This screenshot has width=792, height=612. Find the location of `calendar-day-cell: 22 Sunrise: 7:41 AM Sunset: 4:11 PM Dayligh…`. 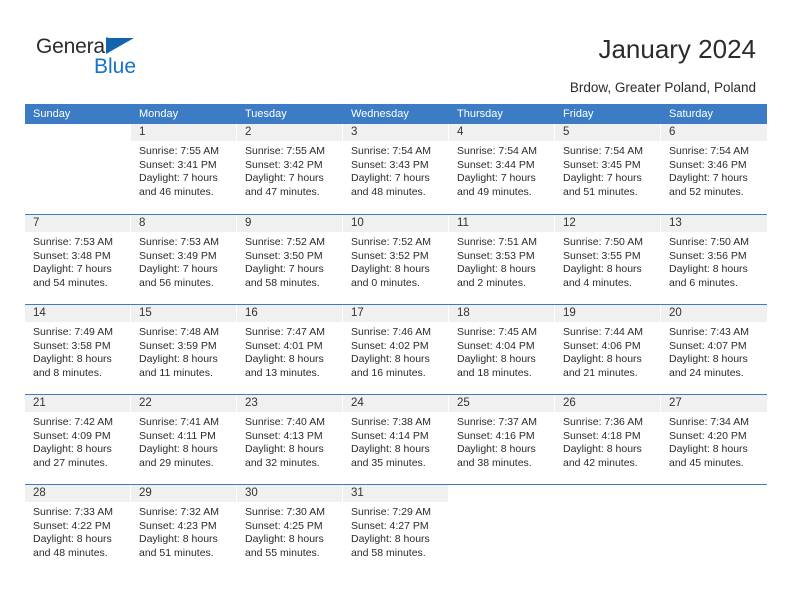

calendar-day-cell: 22 Sunrise: 7:41 AM Sunset: 4:11 PM Dayligh… is located at coordinates (184, 439).